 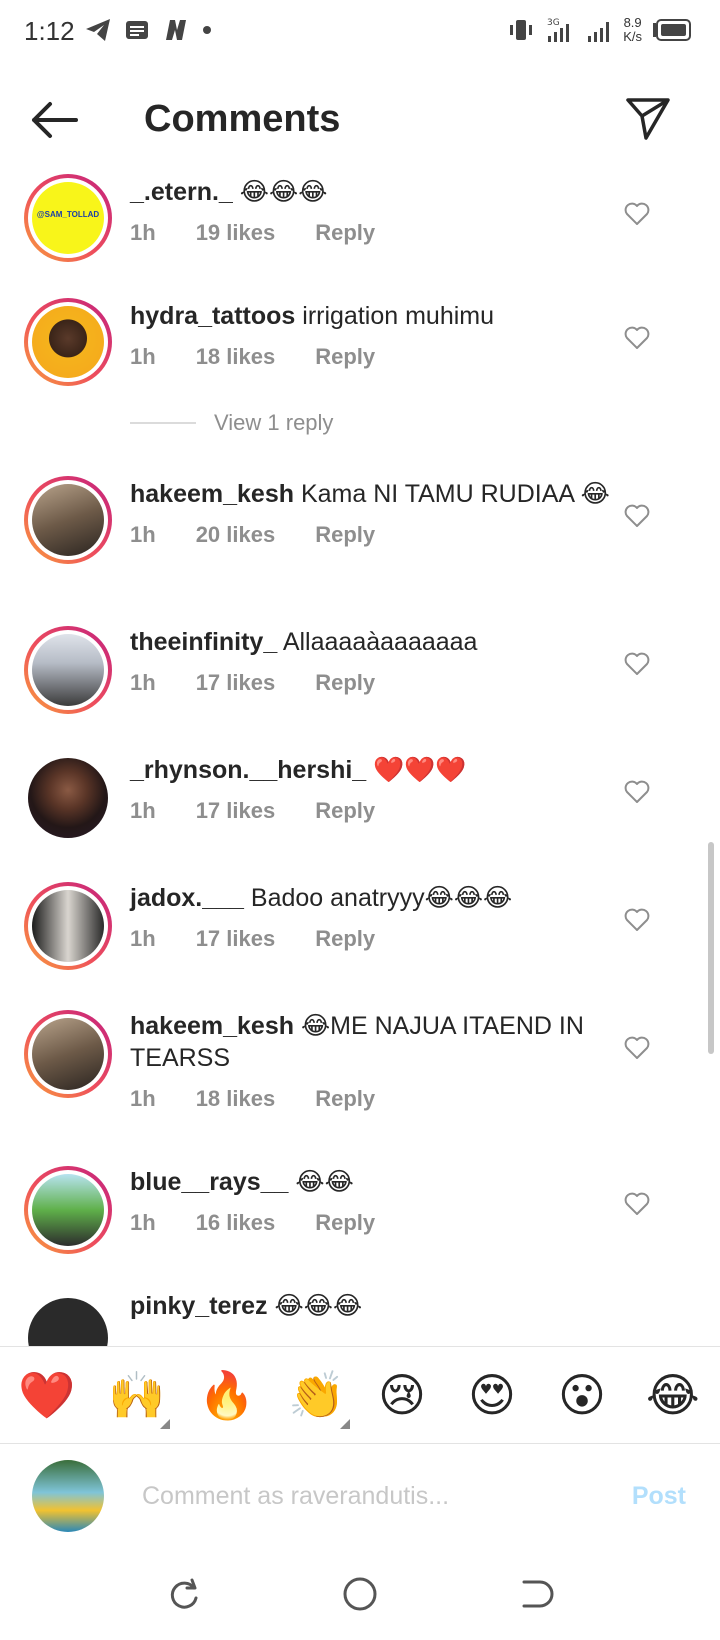 I want to click on system-nav-bar, so click(x=360, y=1596).